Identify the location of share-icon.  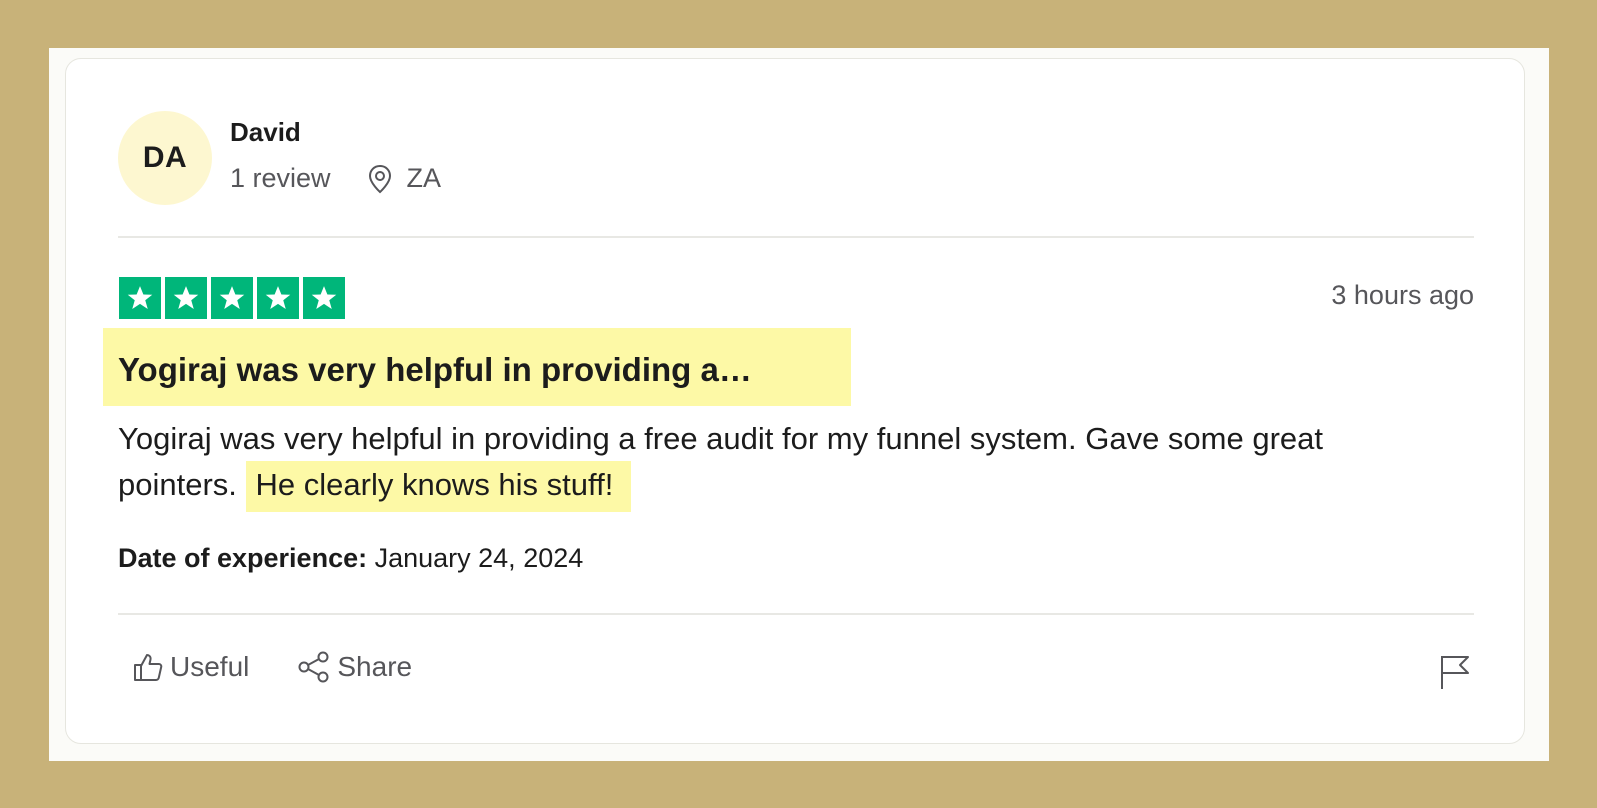
(313, 667).